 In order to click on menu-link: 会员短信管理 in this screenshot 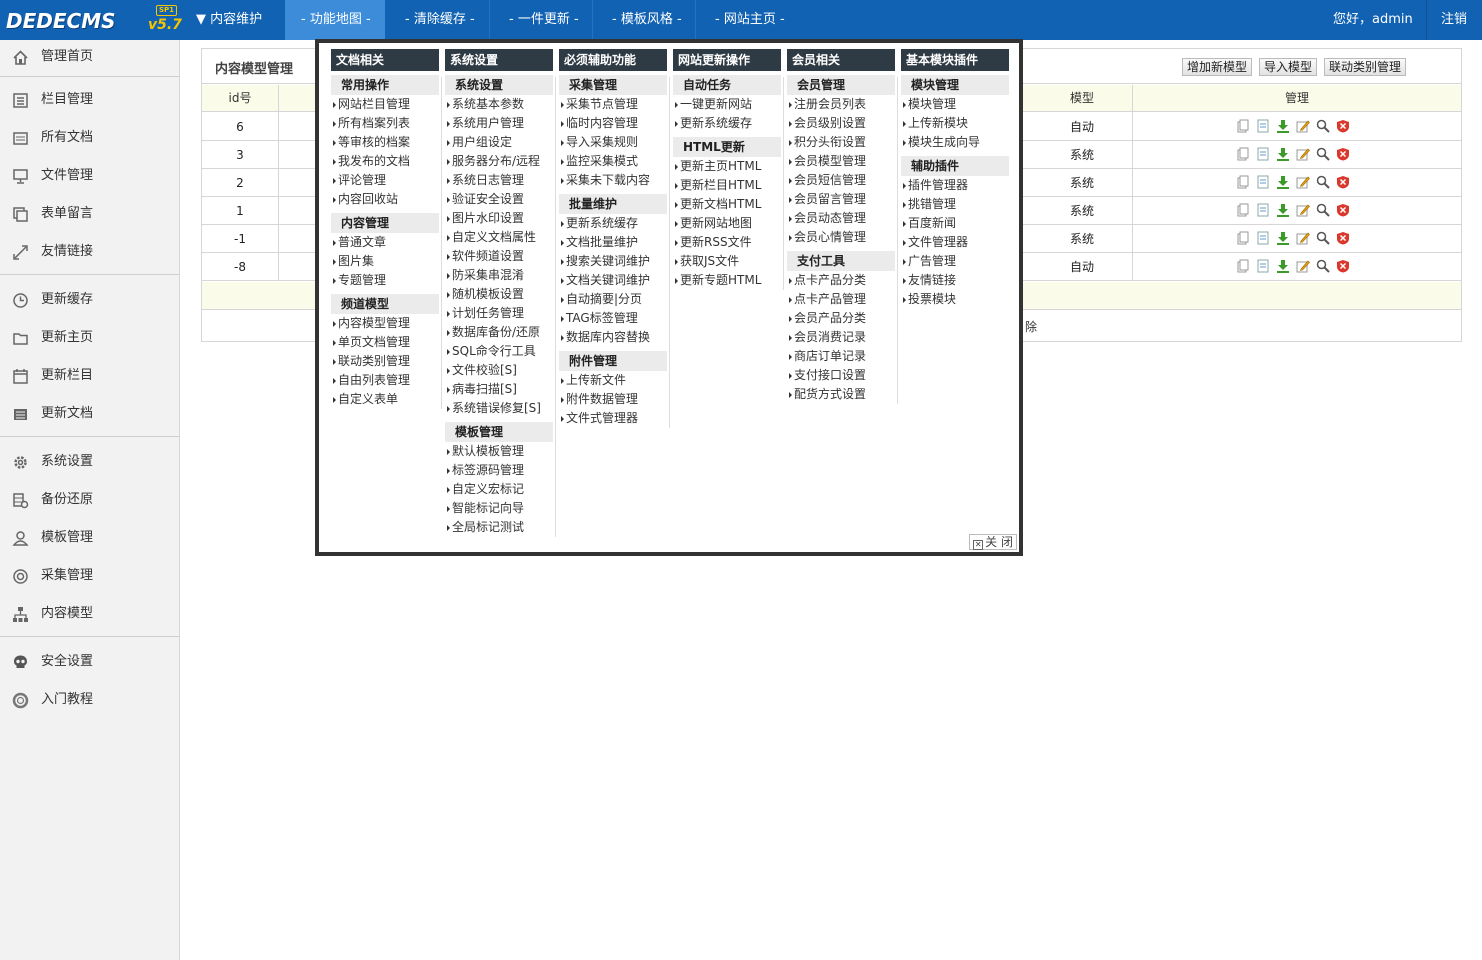, I will do `click(841, 180)`.